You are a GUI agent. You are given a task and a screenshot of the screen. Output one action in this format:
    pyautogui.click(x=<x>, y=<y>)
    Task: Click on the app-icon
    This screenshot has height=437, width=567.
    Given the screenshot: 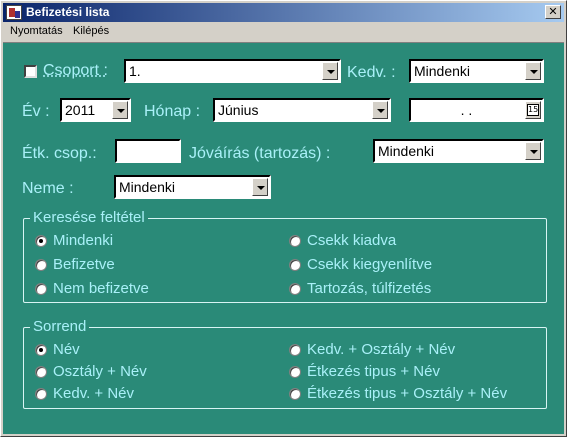 What is the action you would take?
    pyautogui.click(x=14, y=12)
    